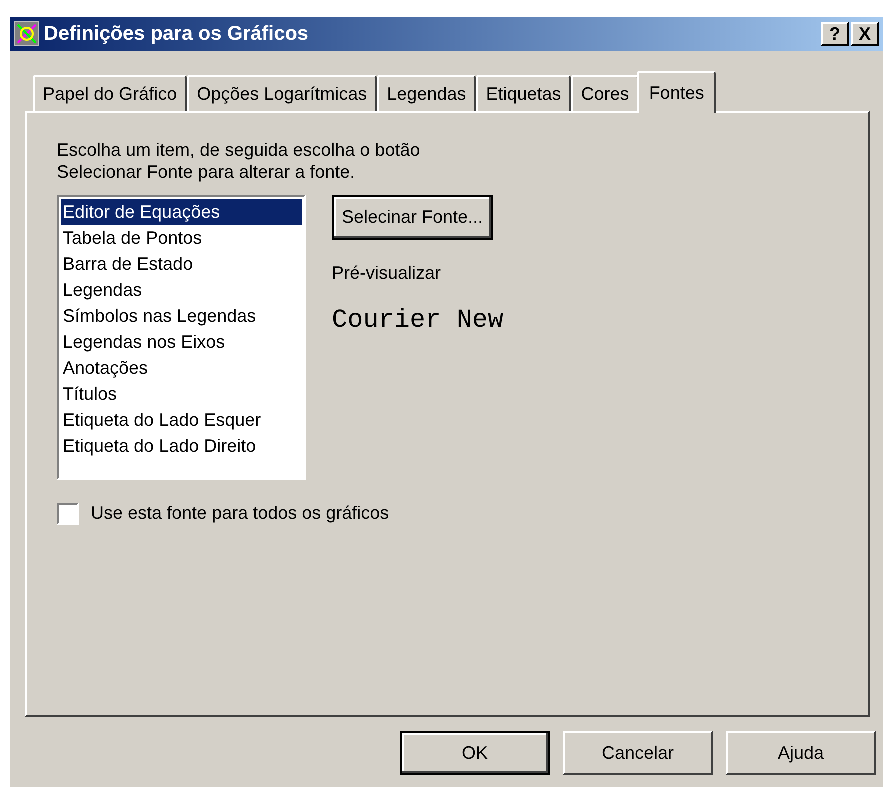 This screenshot has height=787, width=883. I want to click on font-preview-text: Courier New, so click(418, 320).